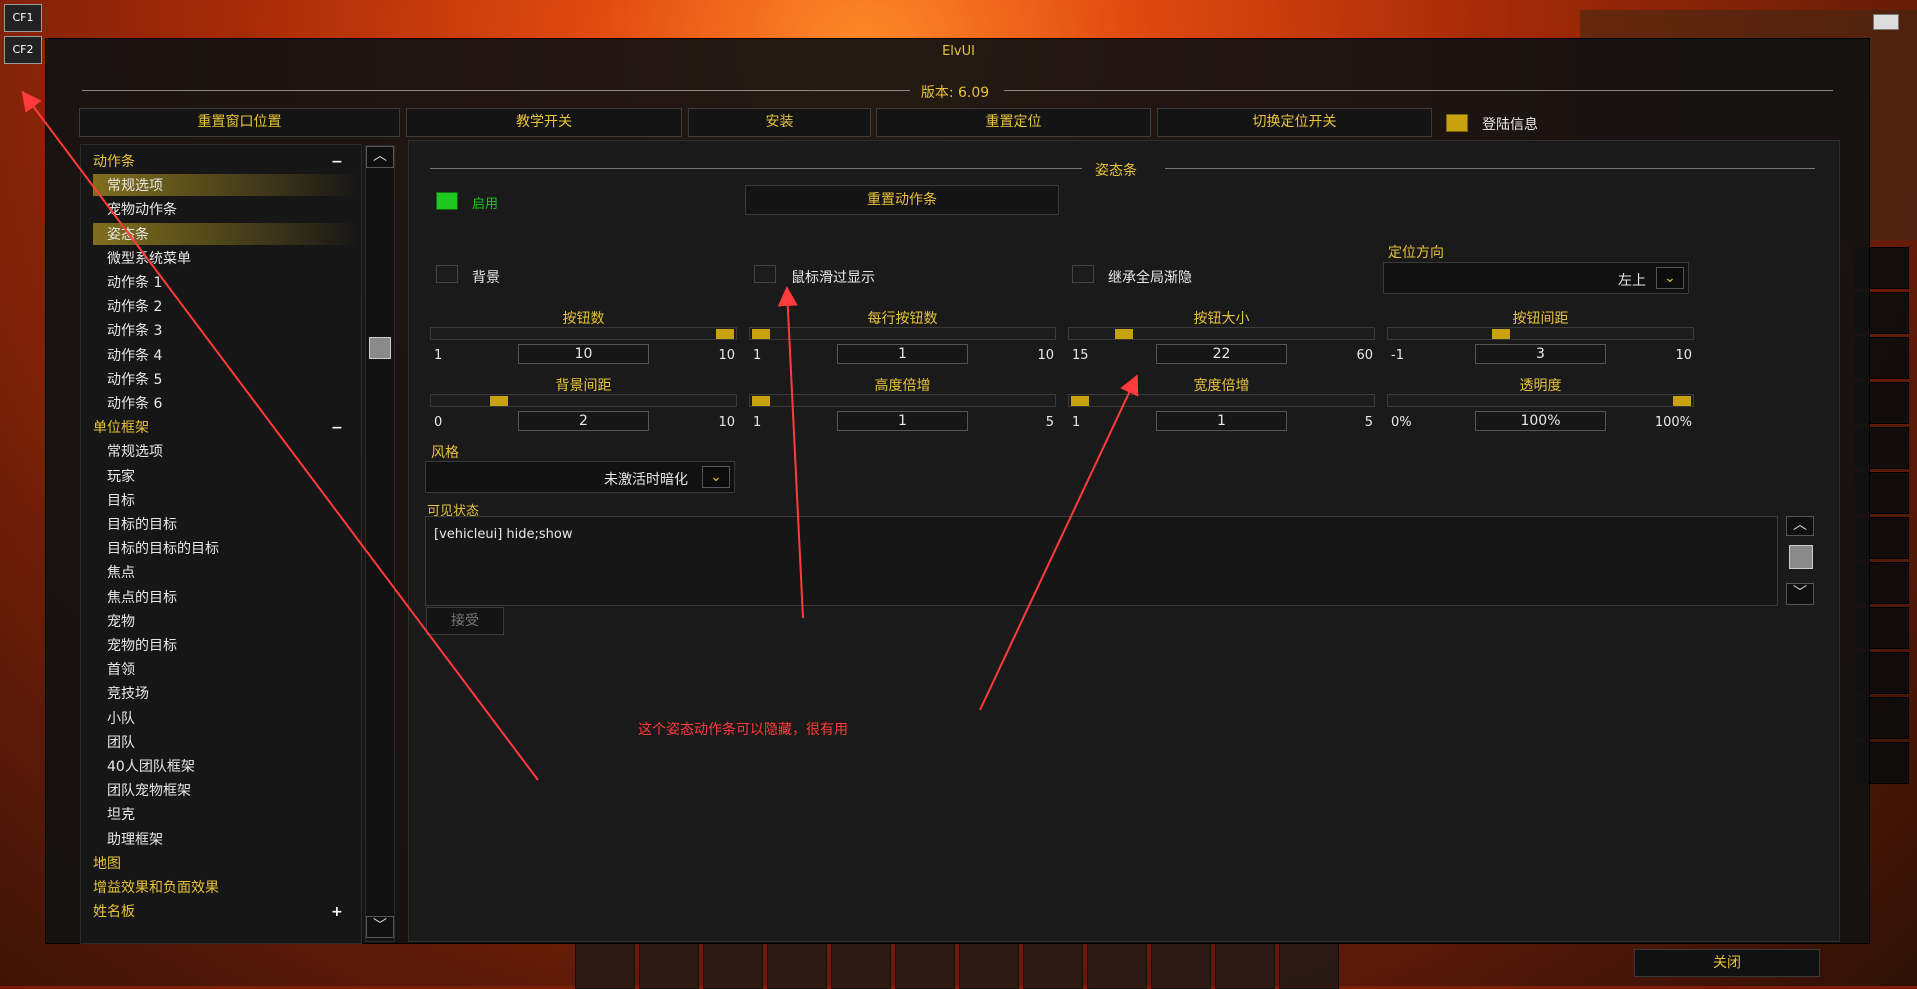 This screenshot has width=1917, height=989. I want to click on arrow-to-mouseover, so click(790, 452).